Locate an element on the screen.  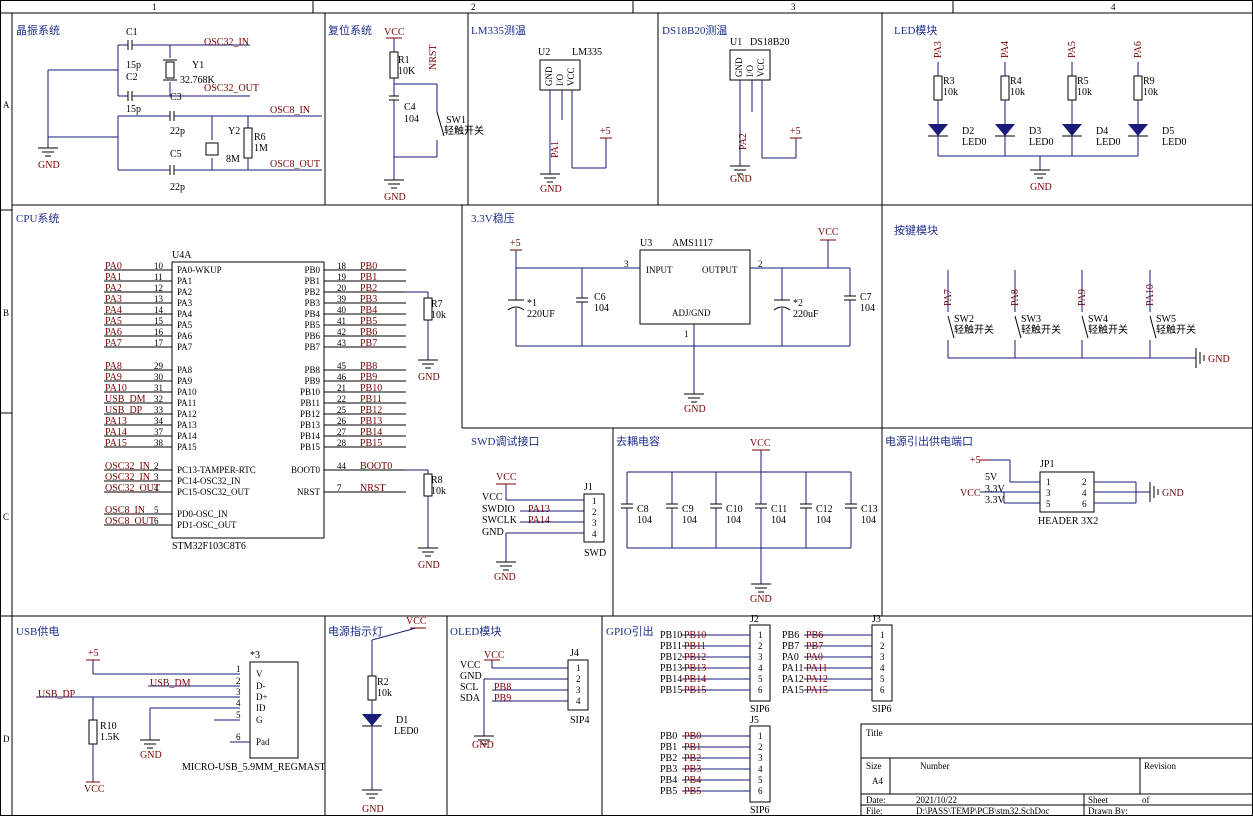
lm335-plus5: +5 is located at coordinates (605, 131).